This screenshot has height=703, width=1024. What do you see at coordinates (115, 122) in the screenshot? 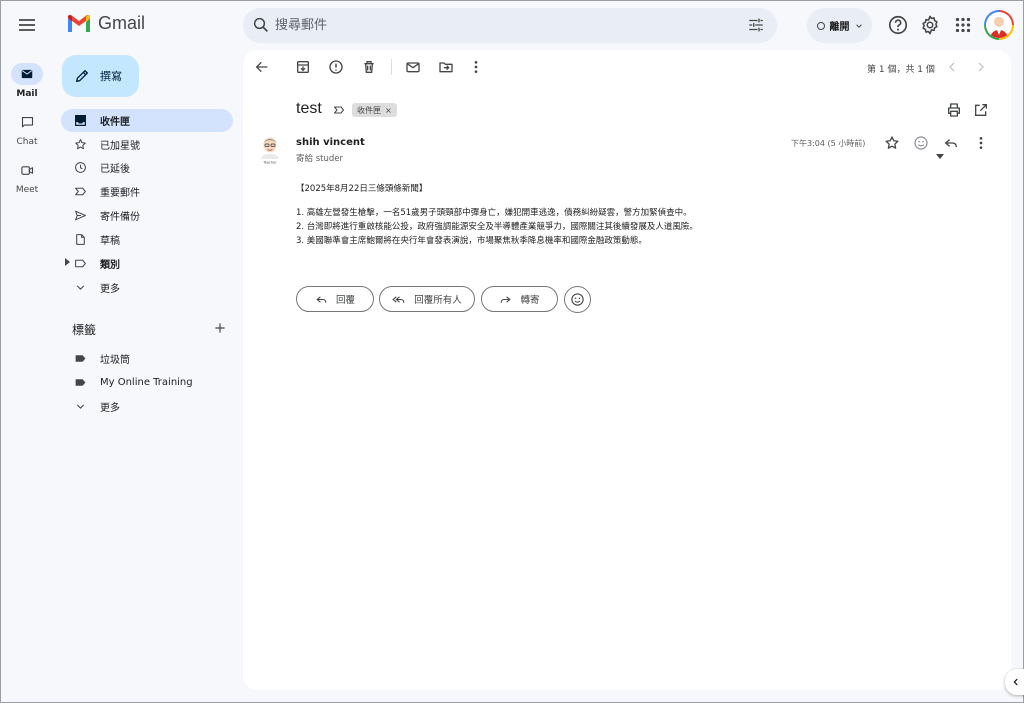
I see `nav-inbox-label: 收件匣` at bounding box center [115, 122].